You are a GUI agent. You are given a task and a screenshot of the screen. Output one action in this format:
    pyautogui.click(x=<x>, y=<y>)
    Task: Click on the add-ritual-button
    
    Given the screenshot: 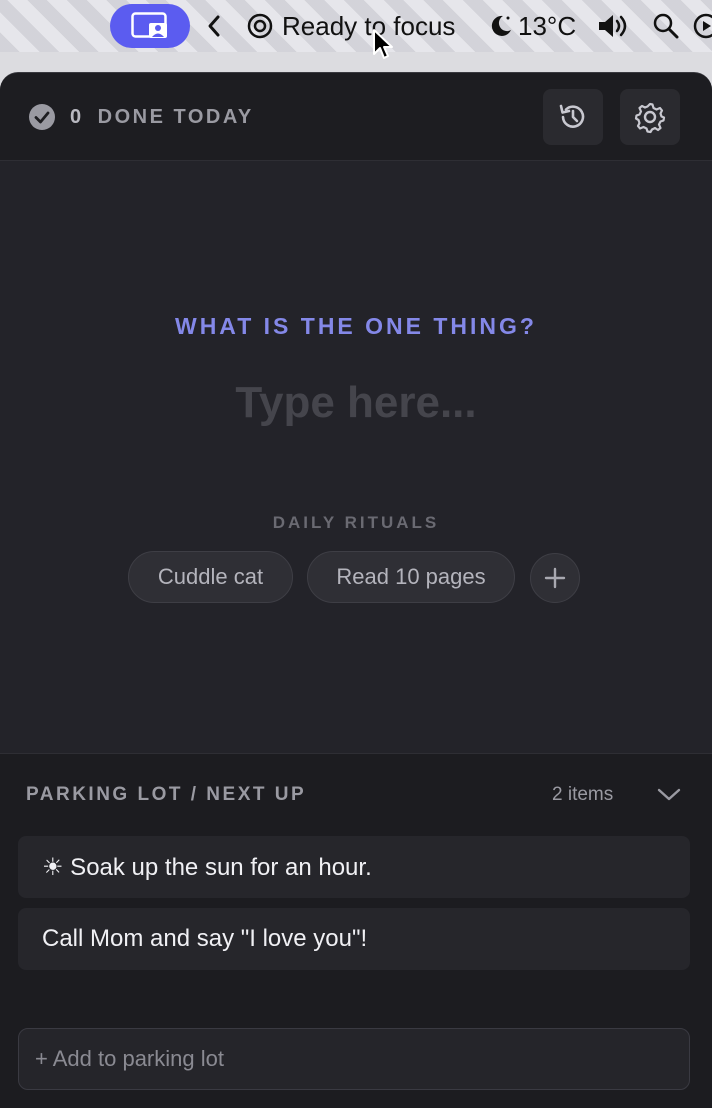 What is the action you would take?
    pyautogui.click(x=555, y=578)
    